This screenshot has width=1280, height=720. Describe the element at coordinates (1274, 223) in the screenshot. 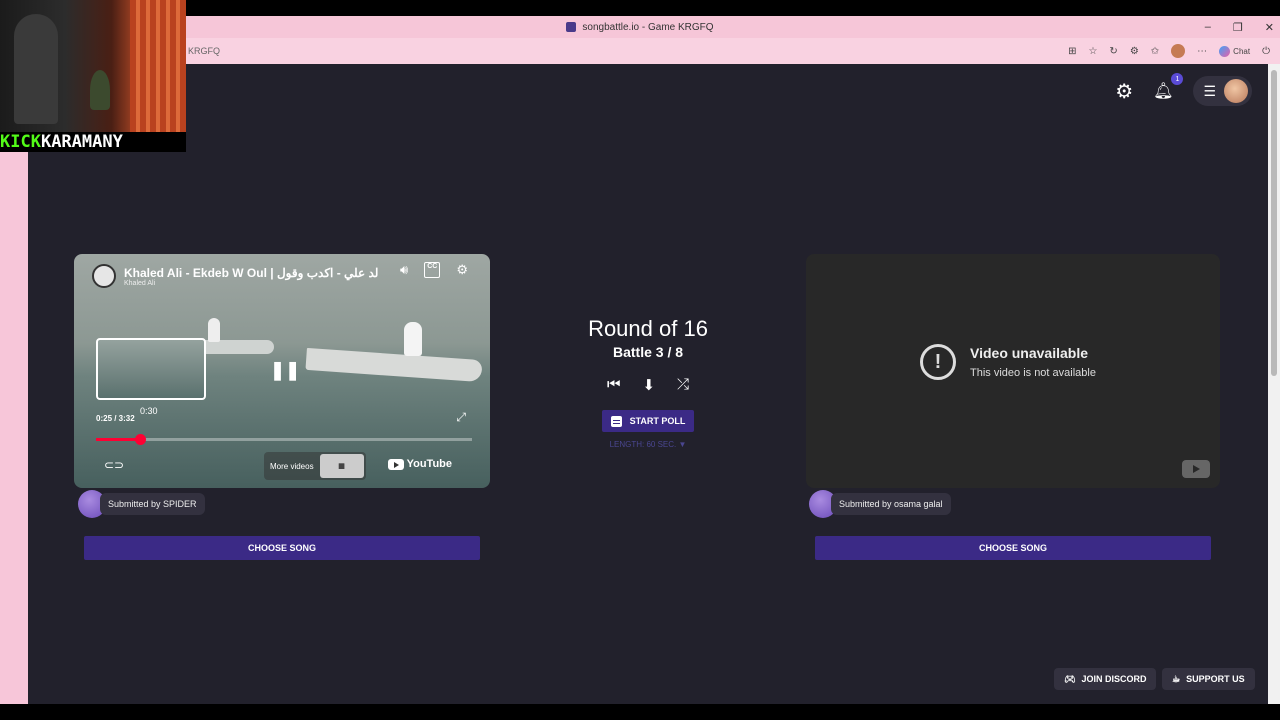

I see `scrollbar-thumb` at that location.